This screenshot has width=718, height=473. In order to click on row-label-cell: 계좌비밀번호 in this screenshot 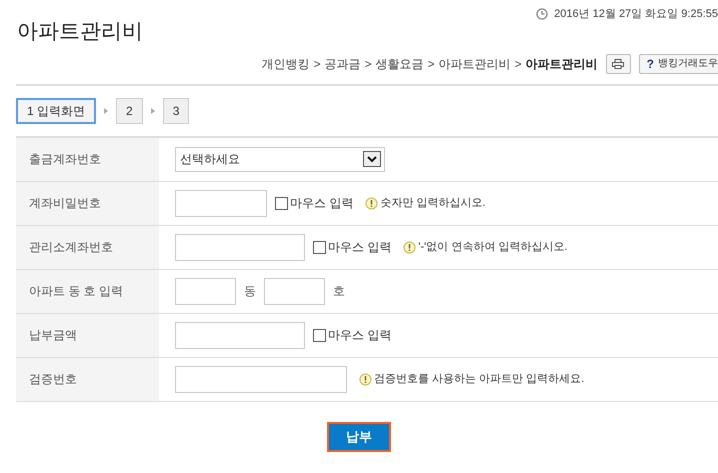, I will do `click(87, 203)`.